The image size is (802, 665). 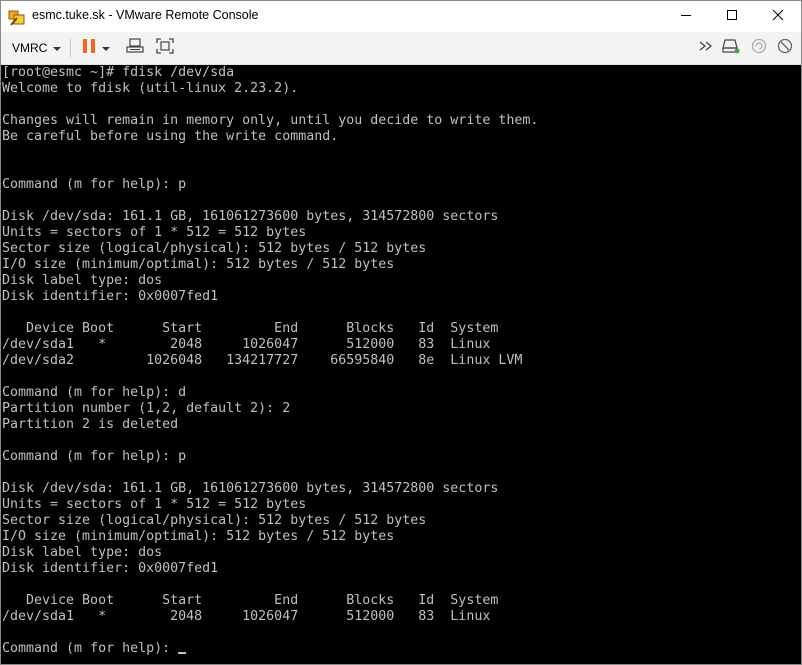 I want to click on maximize-button, so click(x=732, y=16).